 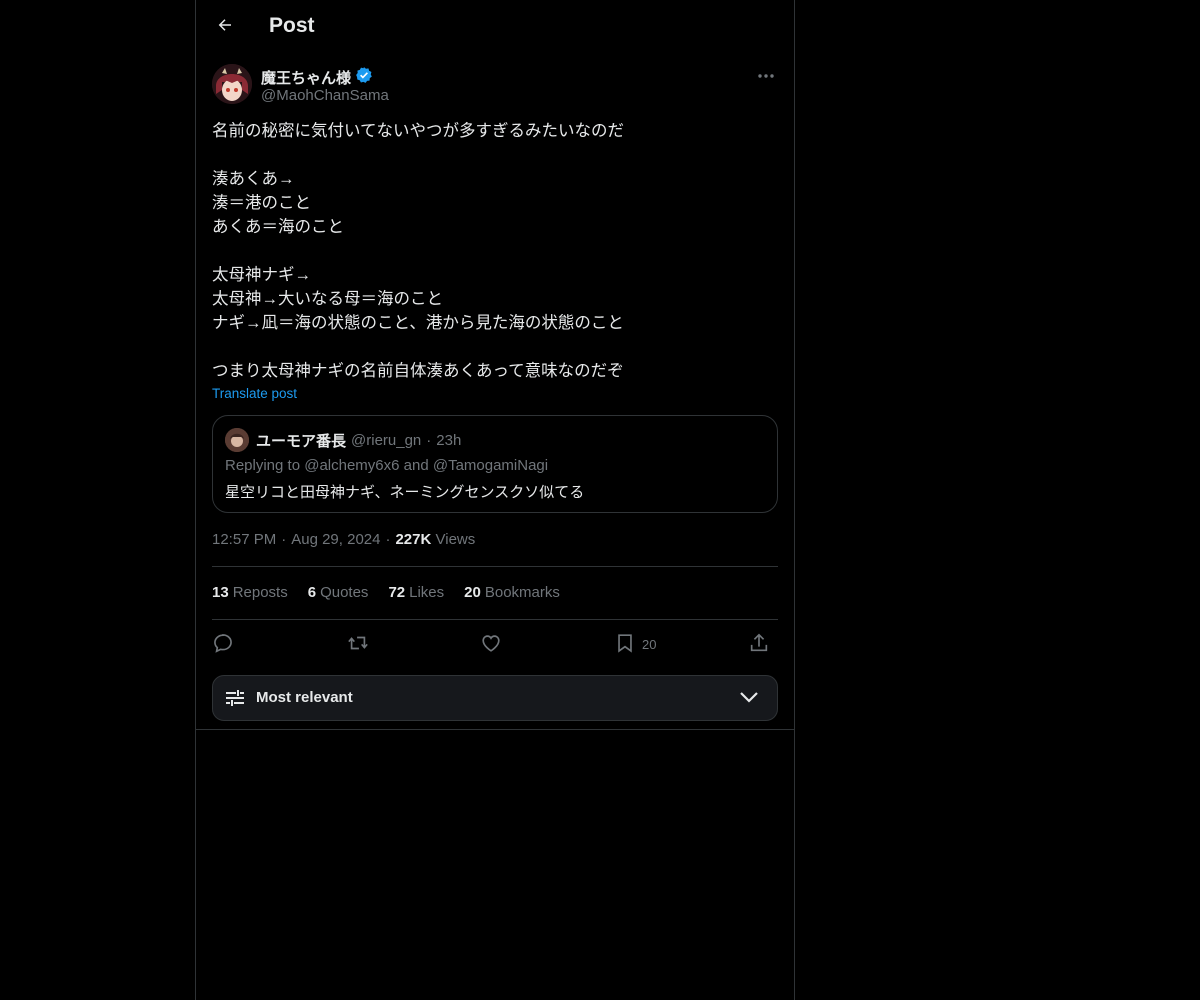 I want to click on sort-label: Most relevant, so click(x=304, y=697).